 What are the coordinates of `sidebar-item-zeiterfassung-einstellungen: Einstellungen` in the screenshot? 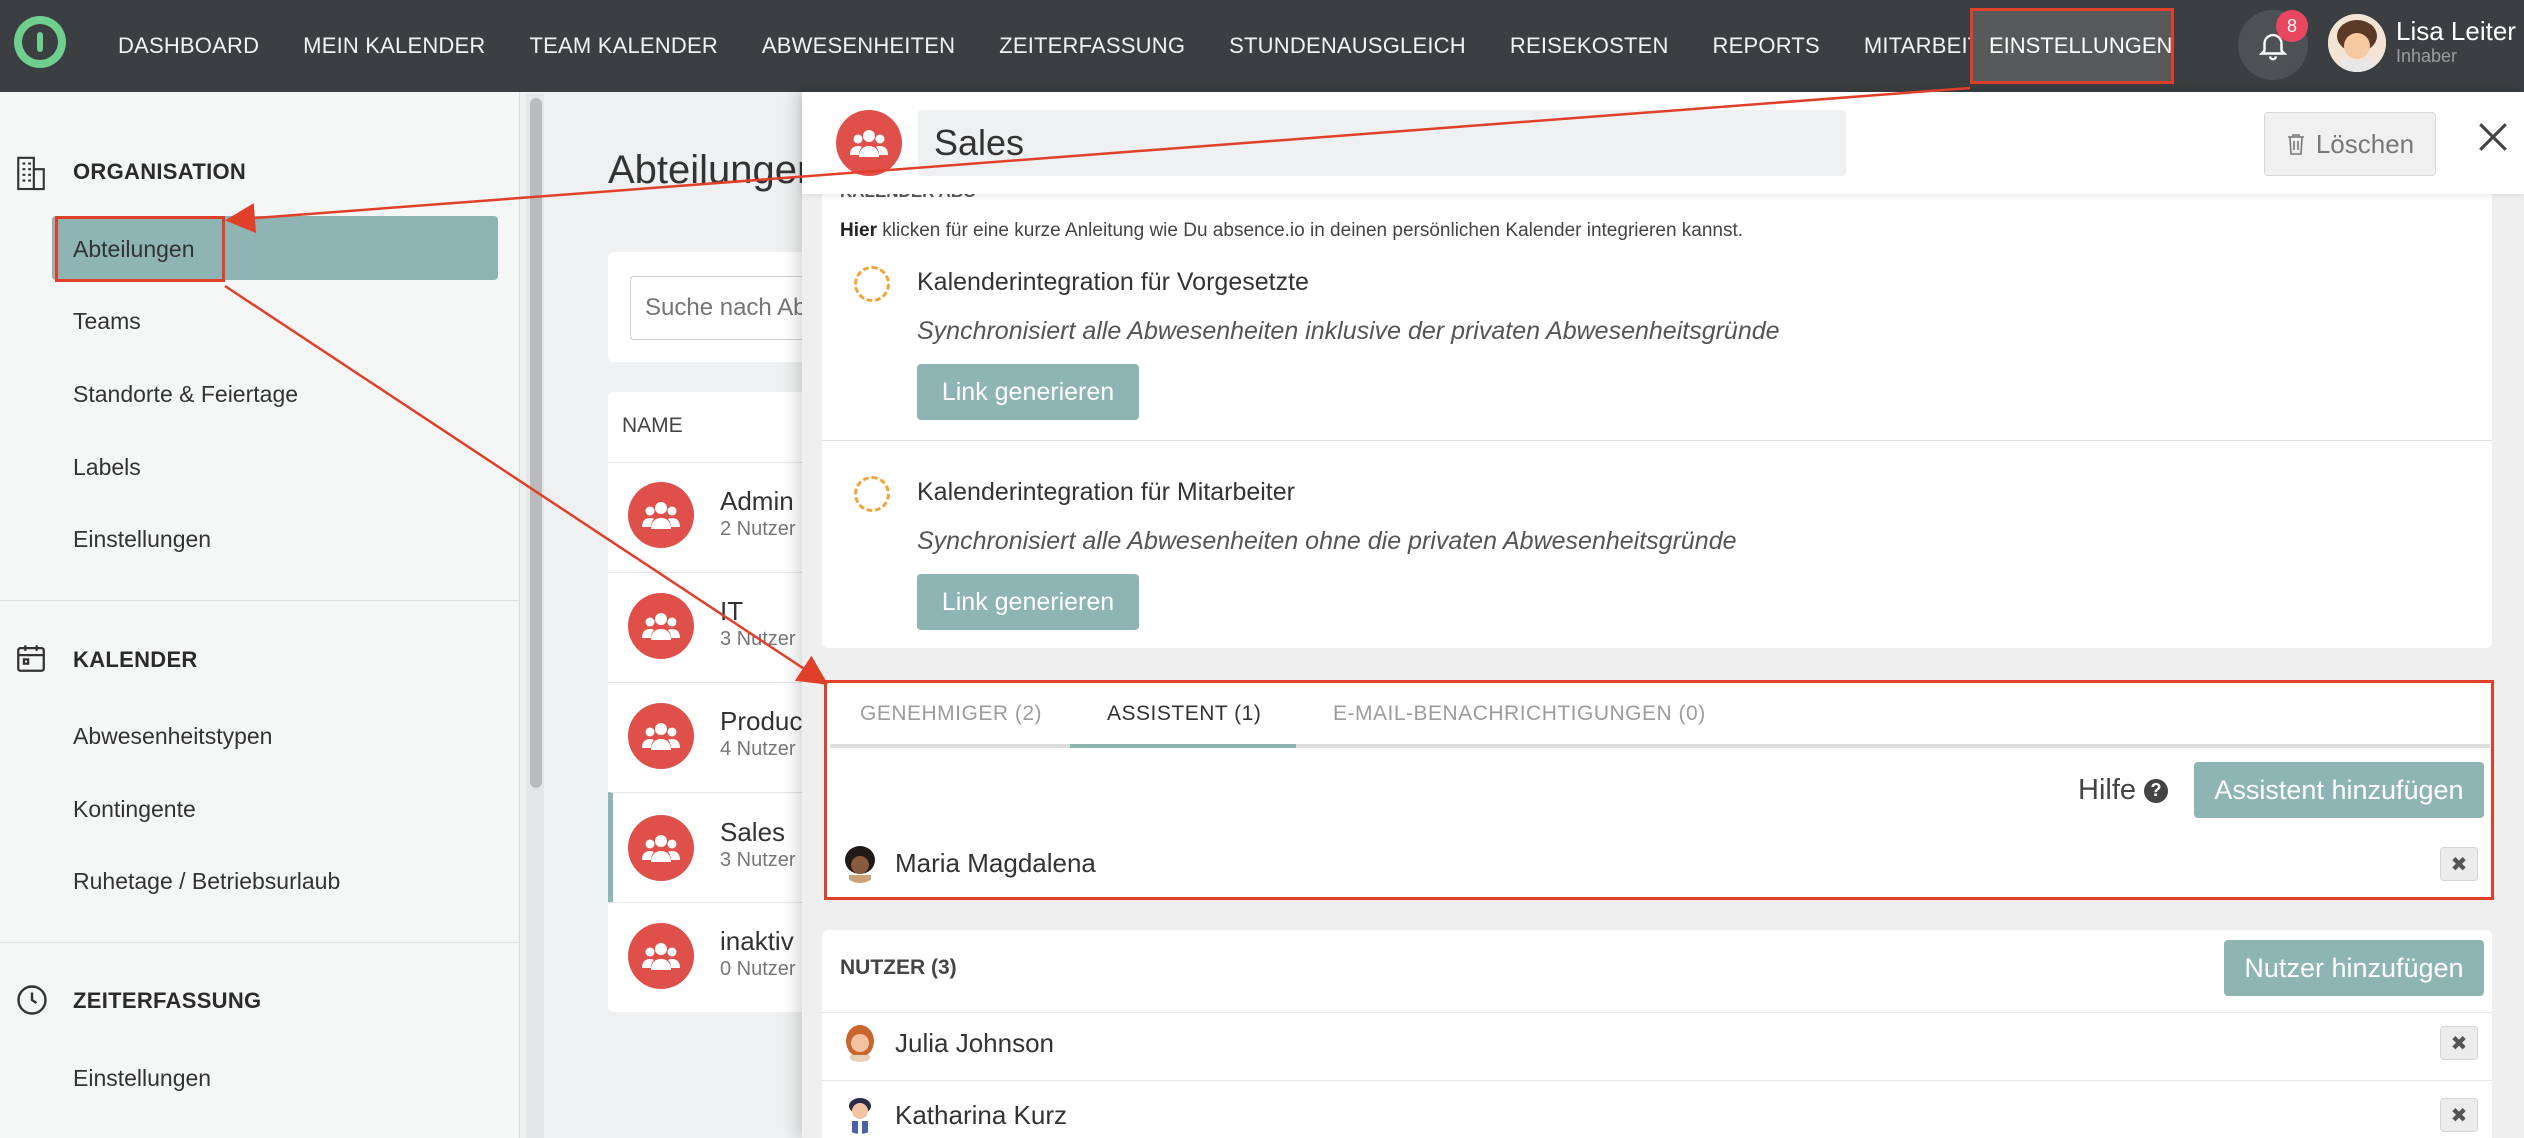 It's located at (142, 1078).